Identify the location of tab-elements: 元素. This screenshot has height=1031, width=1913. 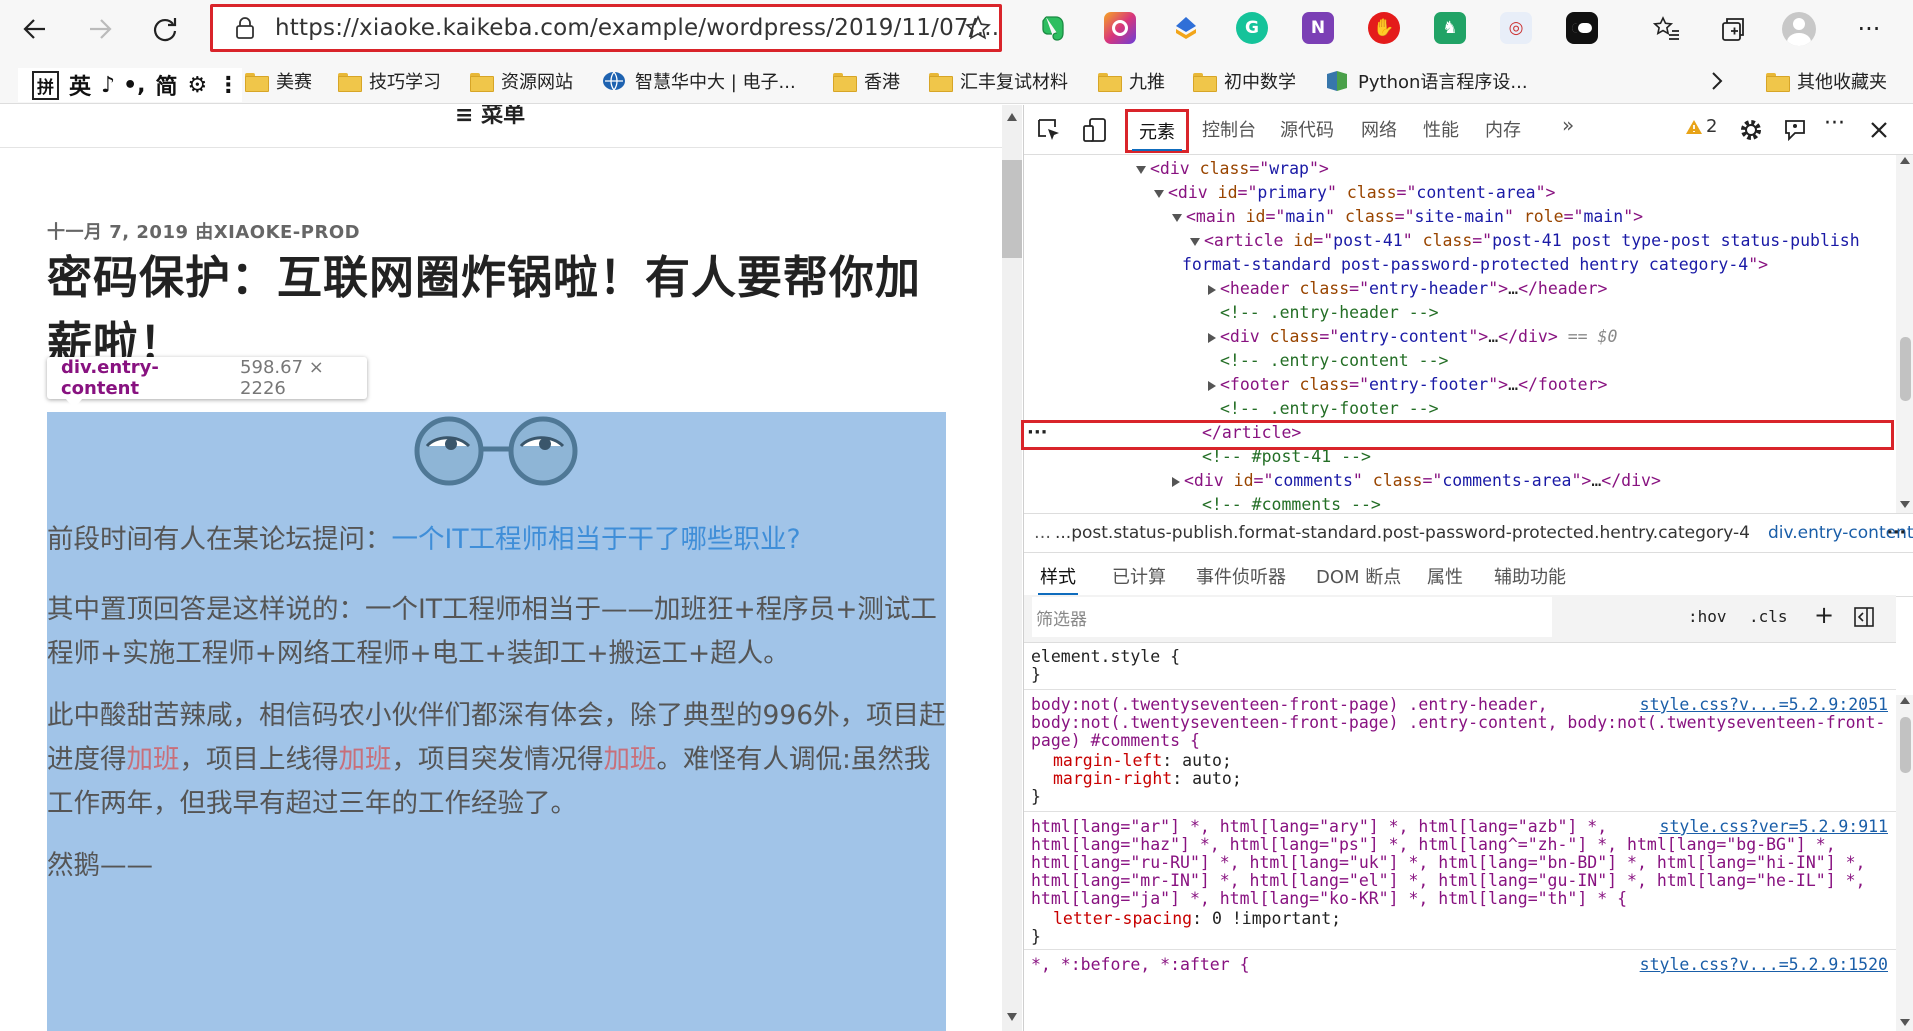
(1157, 131).